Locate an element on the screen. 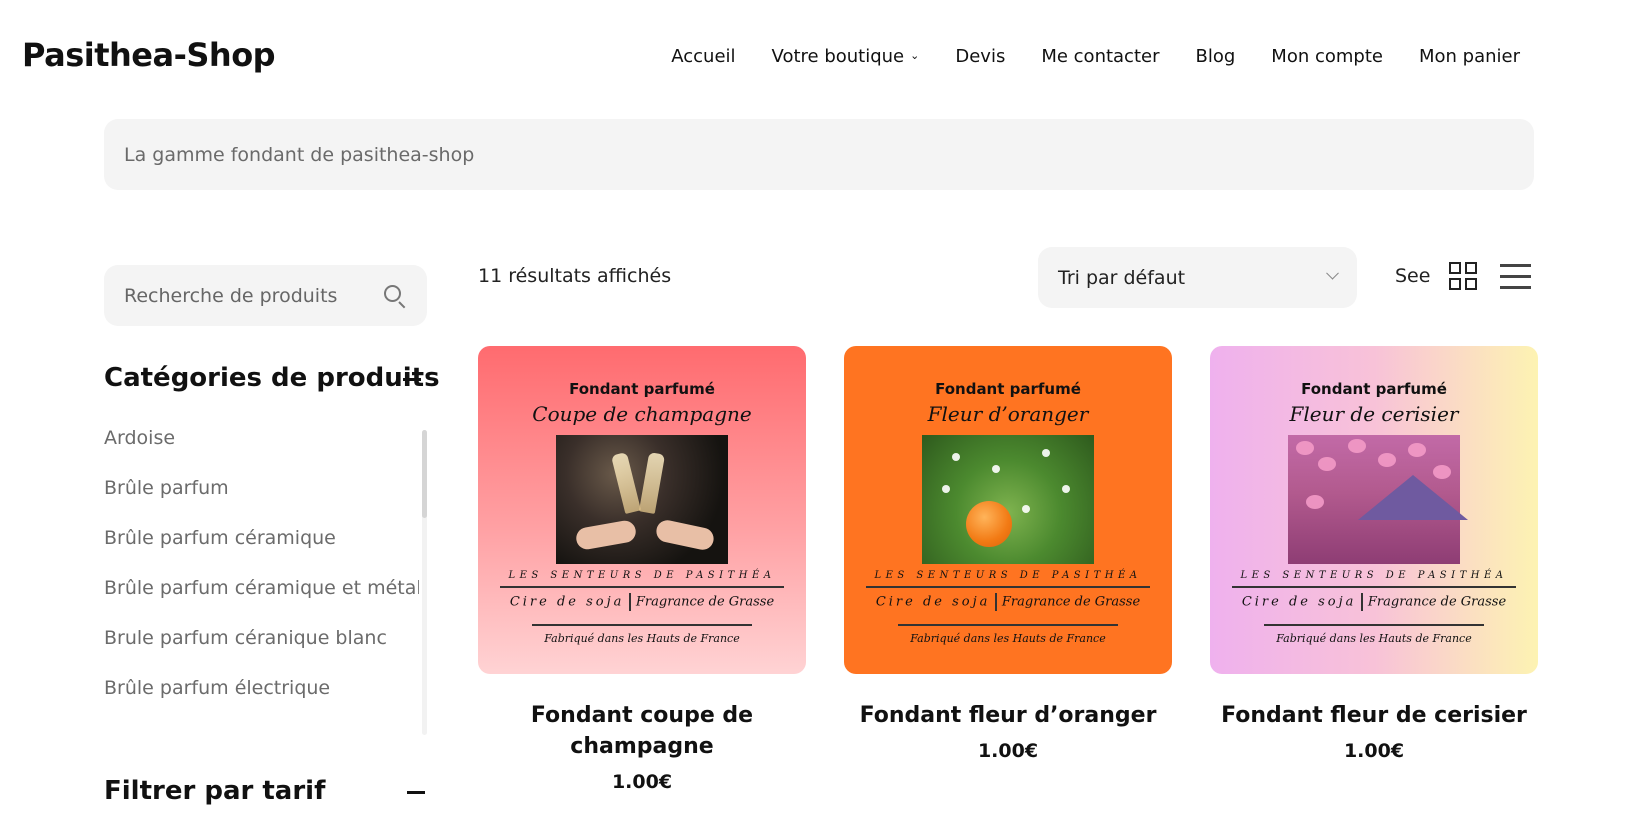 The image size is (1638, 824). nav-label: Devis is located at coordinates (980, 56).